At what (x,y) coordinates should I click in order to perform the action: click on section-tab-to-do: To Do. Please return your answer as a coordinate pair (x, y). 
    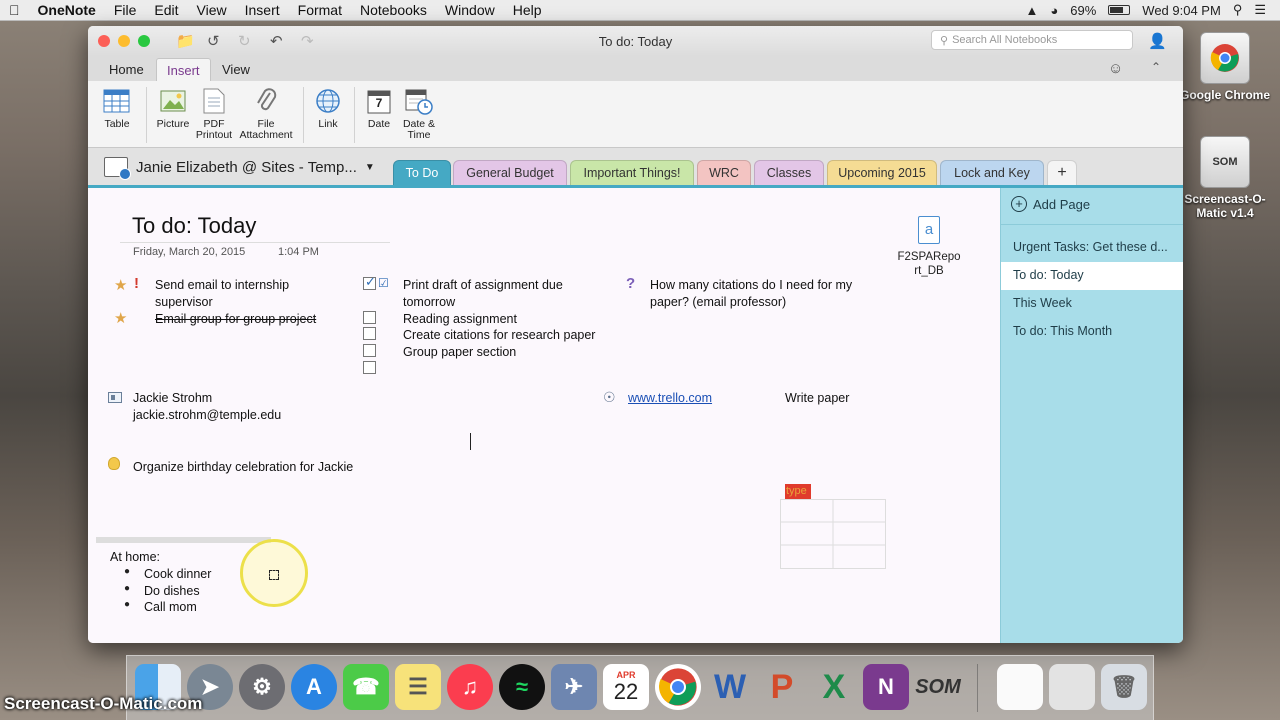
    Looking at the image, I should click on (422, 172).